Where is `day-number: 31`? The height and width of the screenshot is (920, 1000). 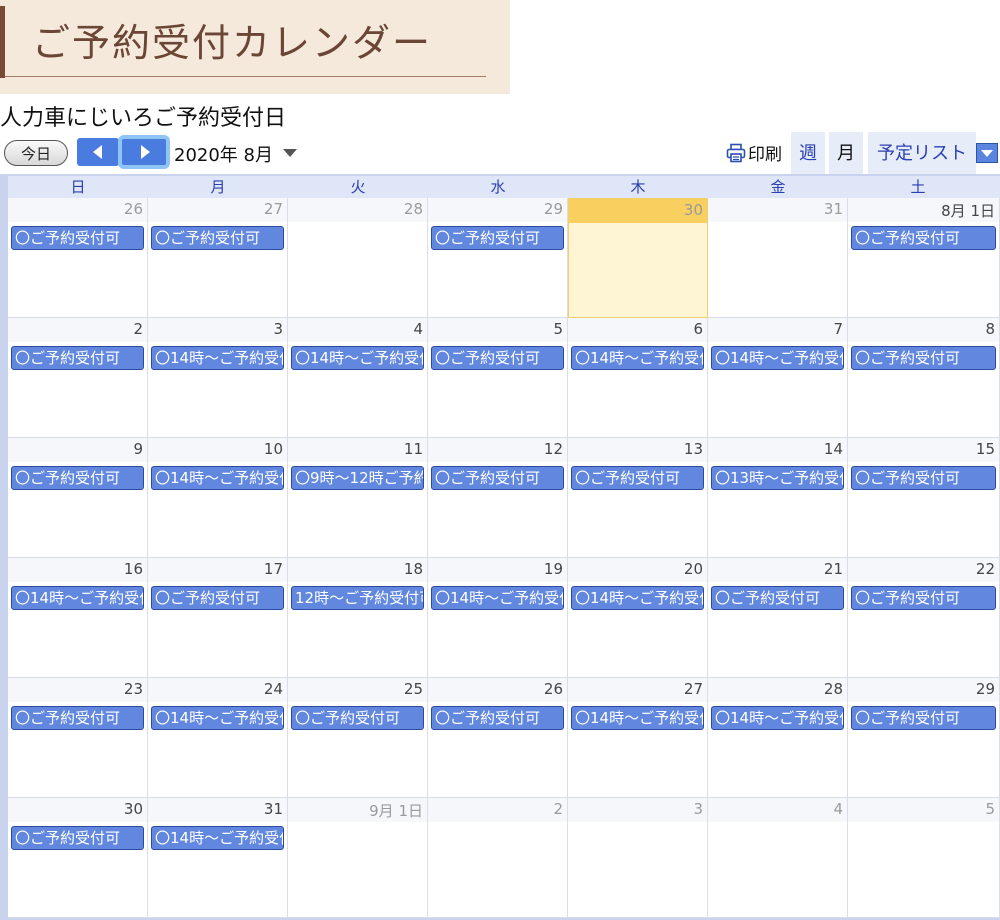 day-number: 31 is located at coordinates (833, 209).